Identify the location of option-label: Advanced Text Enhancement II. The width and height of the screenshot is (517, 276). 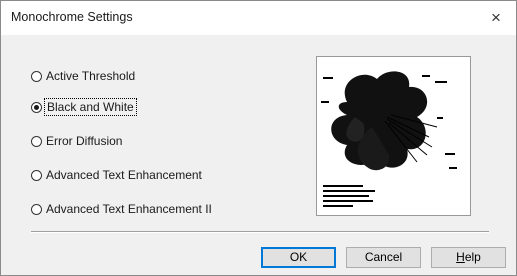
(129, 209).